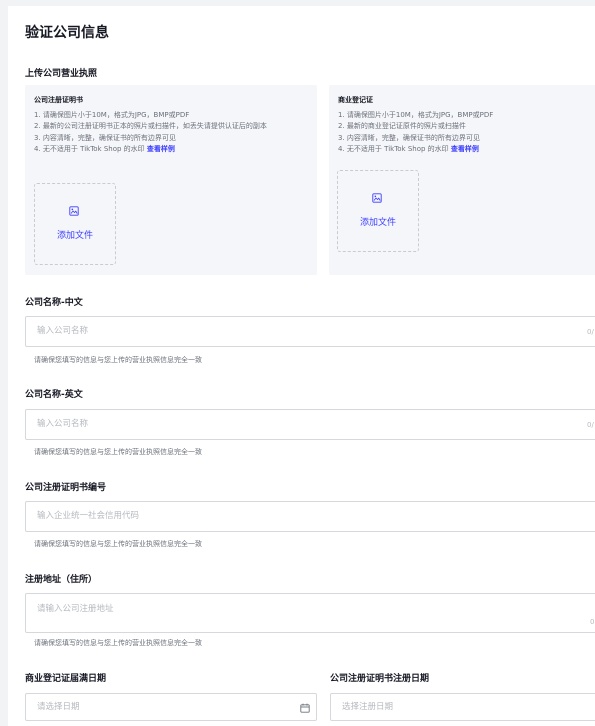  Describe the element at coordinates (66, 679) in the screenshot. I see `br-expiry-date-label: 商业登记证届满日期` at that location.